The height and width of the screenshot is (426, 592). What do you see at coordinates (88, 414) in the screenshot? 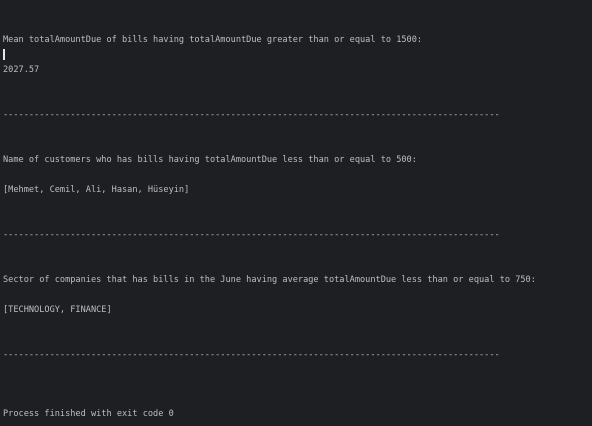
I see `process-exit-message: Process finished with exit code 0` at bounding box center [88, 414].